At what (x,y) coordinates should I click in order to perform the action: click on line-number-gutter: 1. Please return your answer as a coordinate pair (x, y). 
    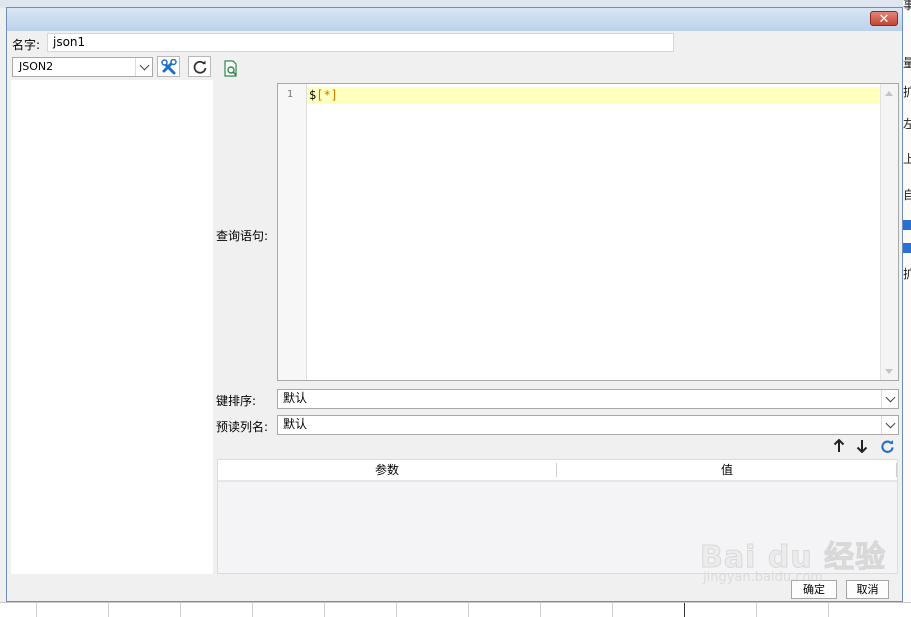
    Looking at the image, I should click on (292, 232).